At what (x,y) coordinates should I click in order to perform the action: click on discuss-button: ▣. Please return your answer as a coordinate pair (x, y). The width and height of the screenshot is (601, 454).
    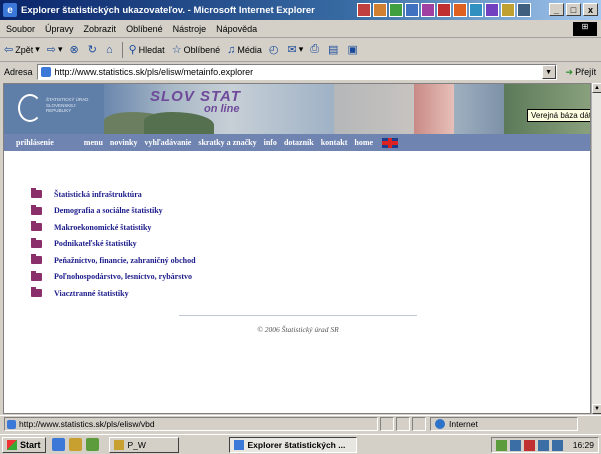
    Looking at the image, I should click on (353, 49).